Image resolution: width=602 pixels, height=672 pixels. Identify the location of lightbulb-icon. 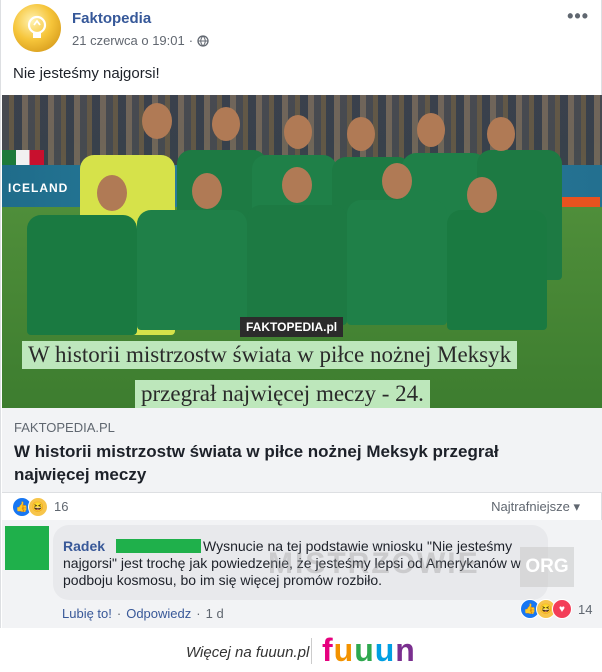
(37, 26).